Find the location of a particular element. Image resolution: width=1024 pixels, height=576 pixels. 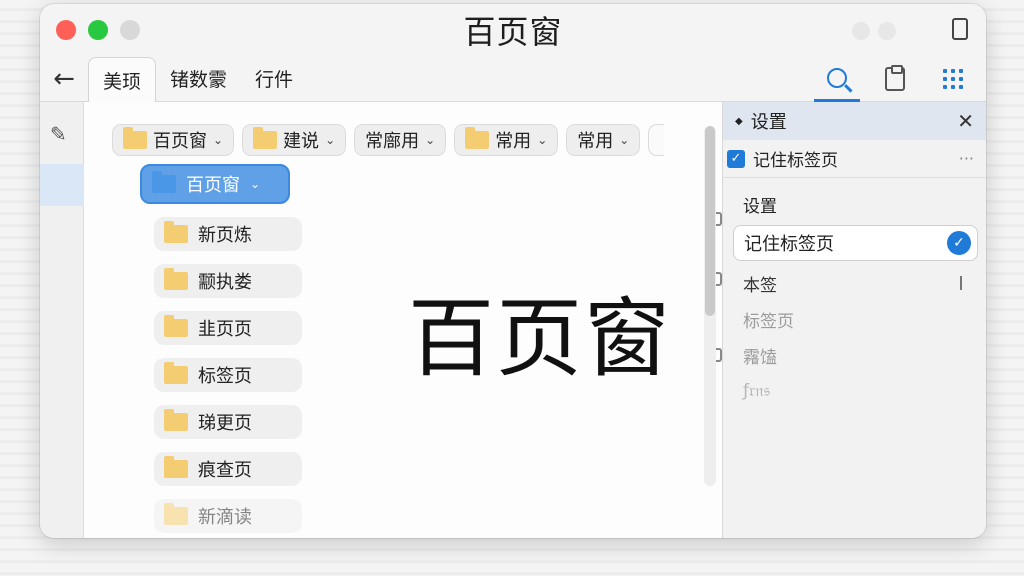

breadcrumb: 百页窗 ⌄ 建说 ⌄ 常廍用 ⌄ 常用 ⌄ 常用 ⌄ is located at coordinates (388, 140).